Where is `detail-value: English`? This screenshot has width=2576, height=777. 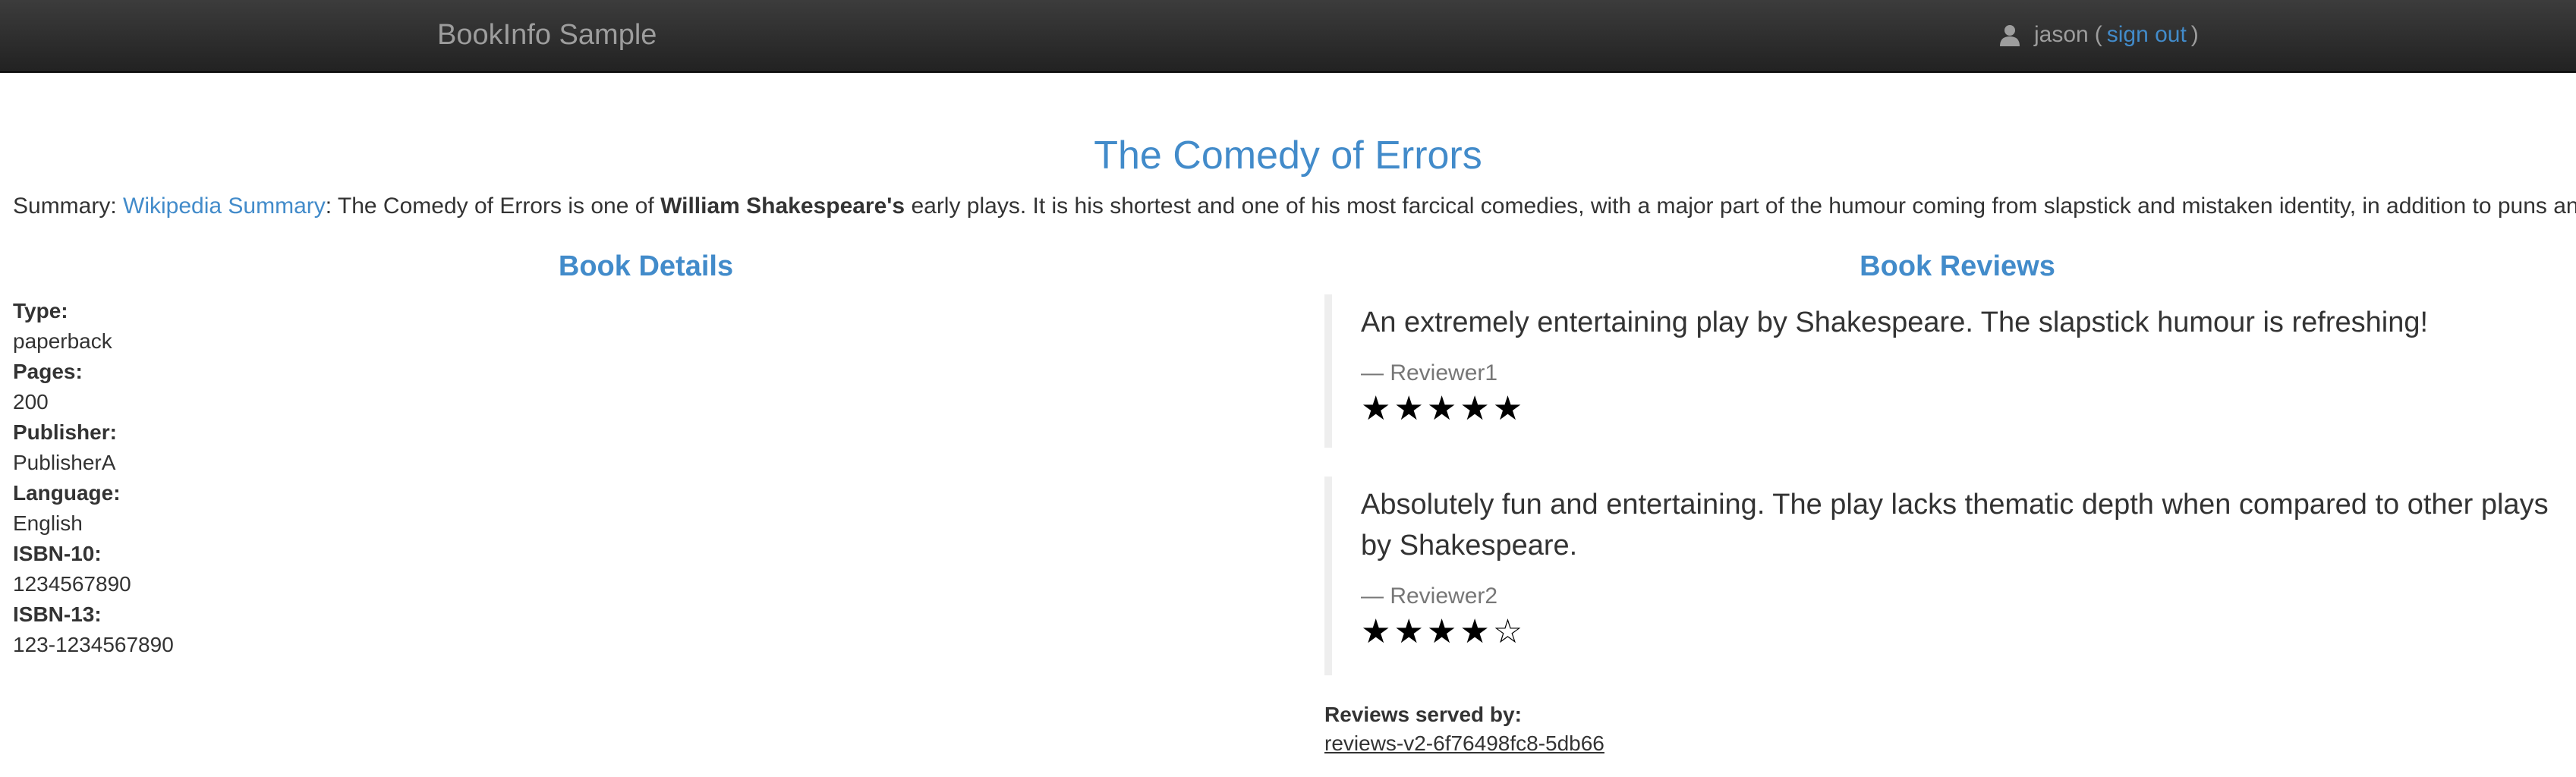
detail-value: English is located at coordinates (48, 523).